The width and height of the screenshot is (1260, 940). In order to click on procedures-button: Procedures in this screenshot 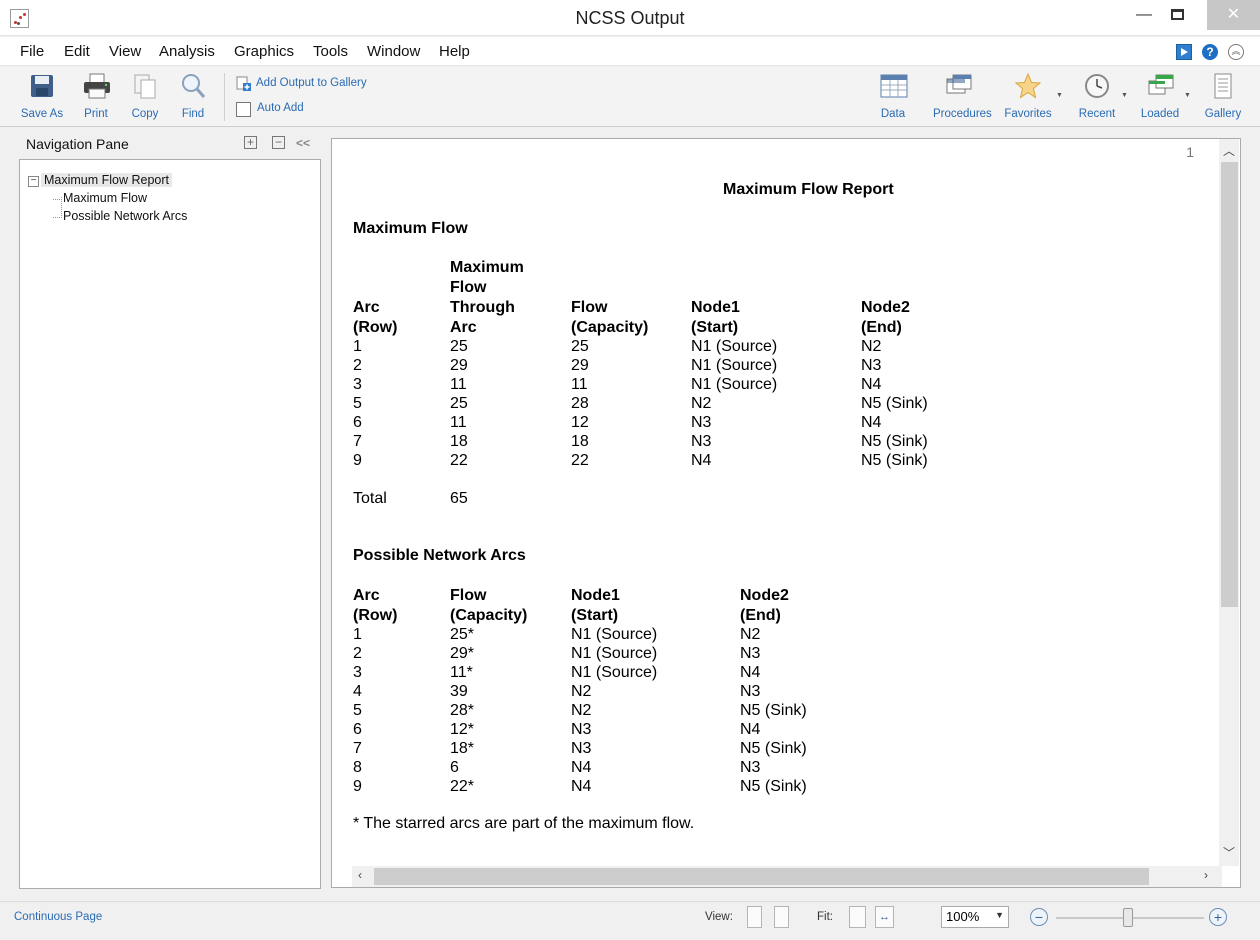, I will do `click(962, 95)`.